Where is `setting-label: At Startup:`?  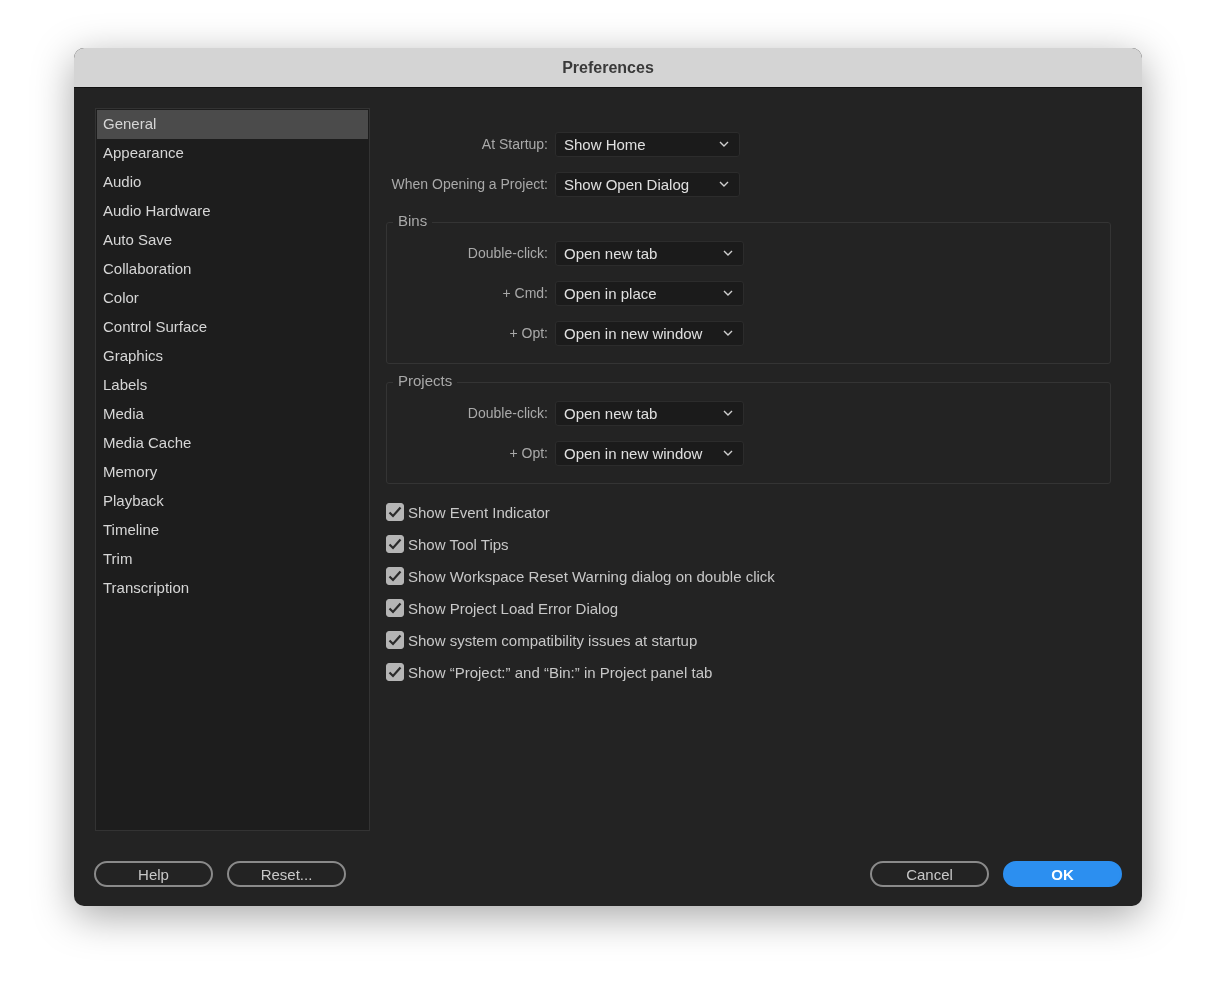 setting-label: At Startup: is located at coordinates (514, 144).